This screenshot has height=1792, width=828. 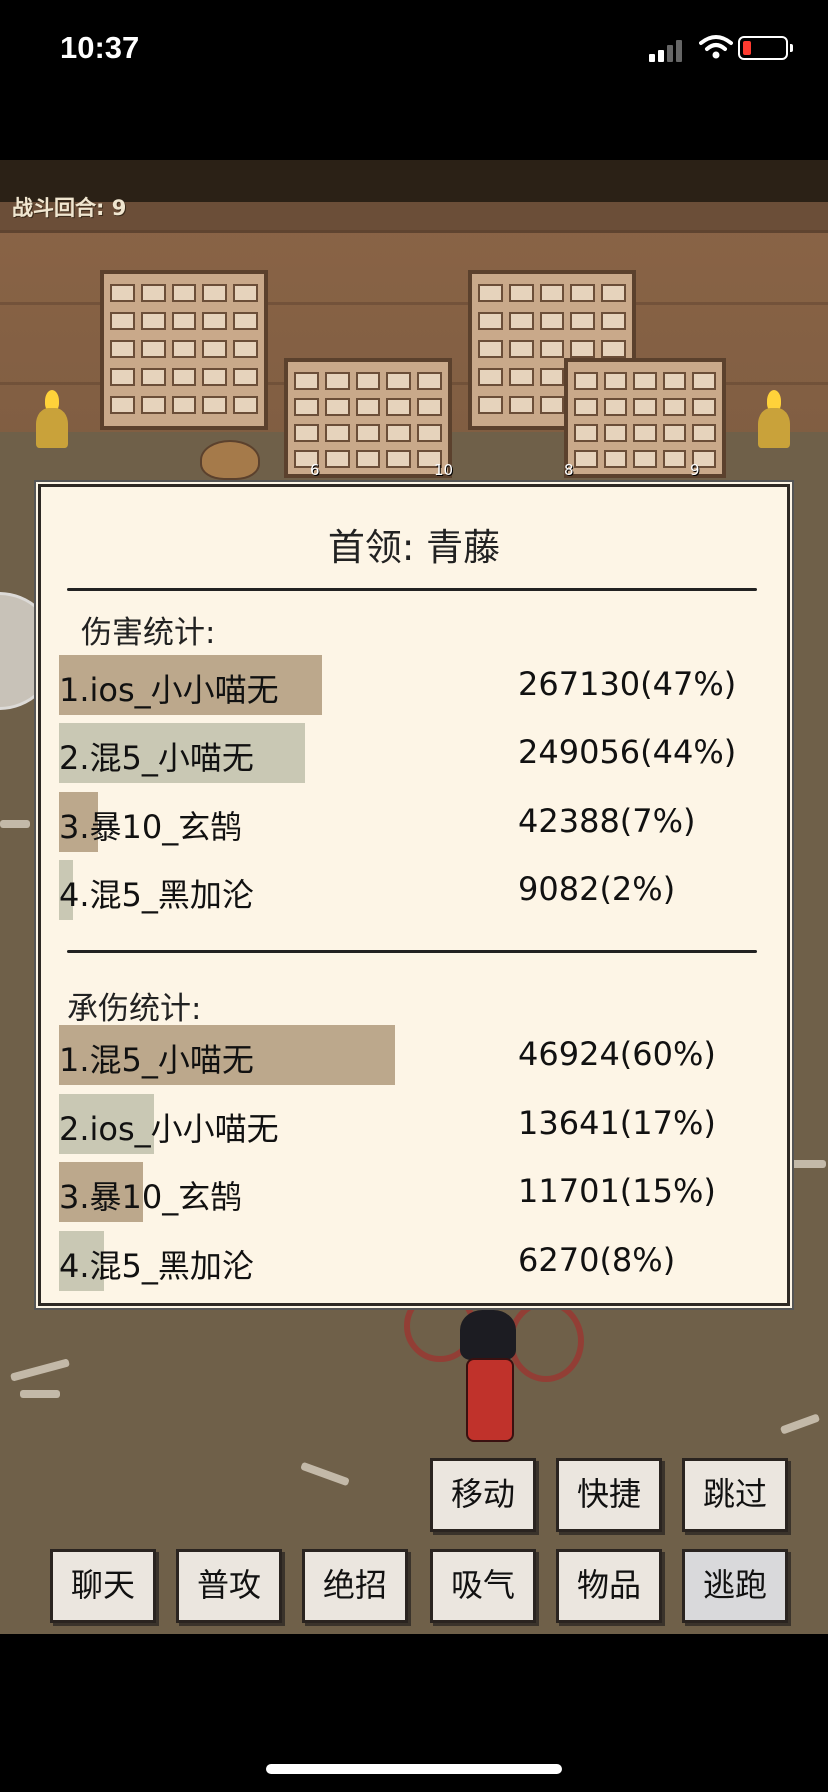 I want to click on battle-round-label: 战斗回合: 9, so click(x=69, y=208).